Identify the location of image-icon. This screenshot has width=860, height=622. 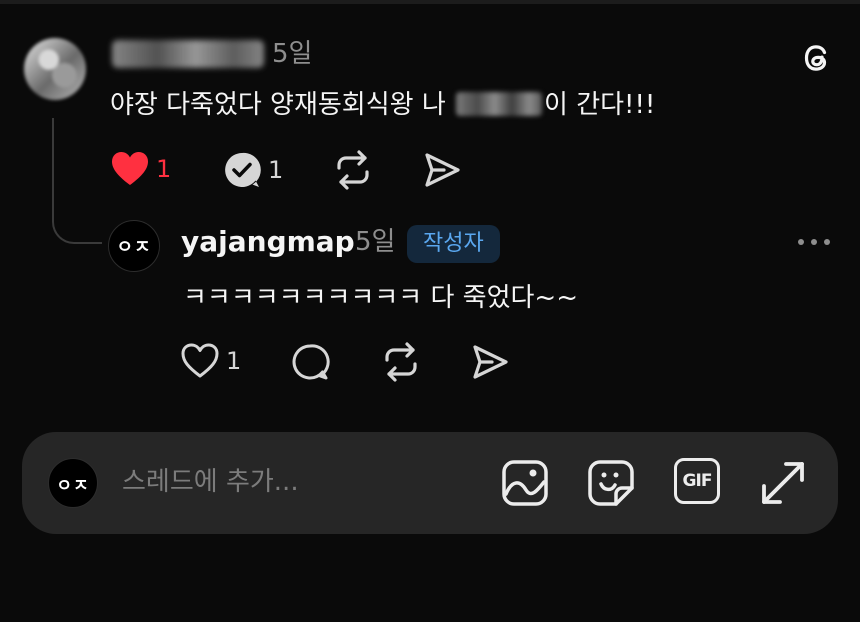
(525, 483).